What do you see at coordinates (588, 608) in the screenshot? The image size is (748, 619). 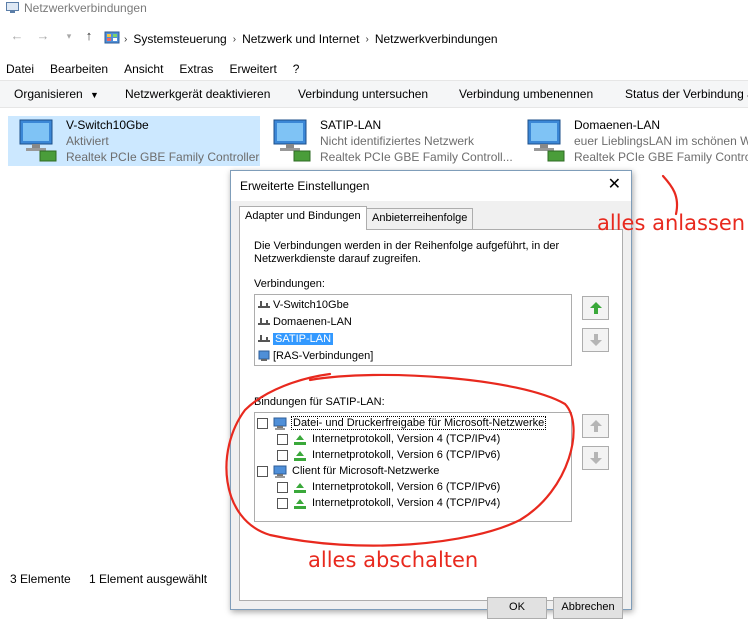 I see `cancel-button: Abbrechen` at bounding box center [588, 608].